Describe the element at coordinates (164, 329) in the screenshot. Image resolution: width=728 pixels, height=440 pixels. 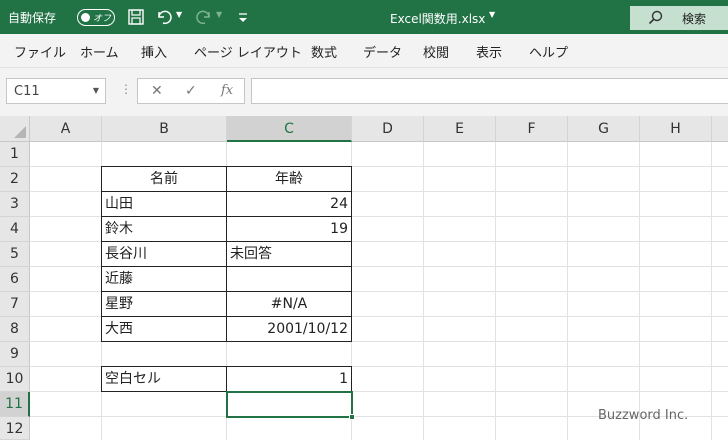
I see `cell-b8: 大西` at that location.